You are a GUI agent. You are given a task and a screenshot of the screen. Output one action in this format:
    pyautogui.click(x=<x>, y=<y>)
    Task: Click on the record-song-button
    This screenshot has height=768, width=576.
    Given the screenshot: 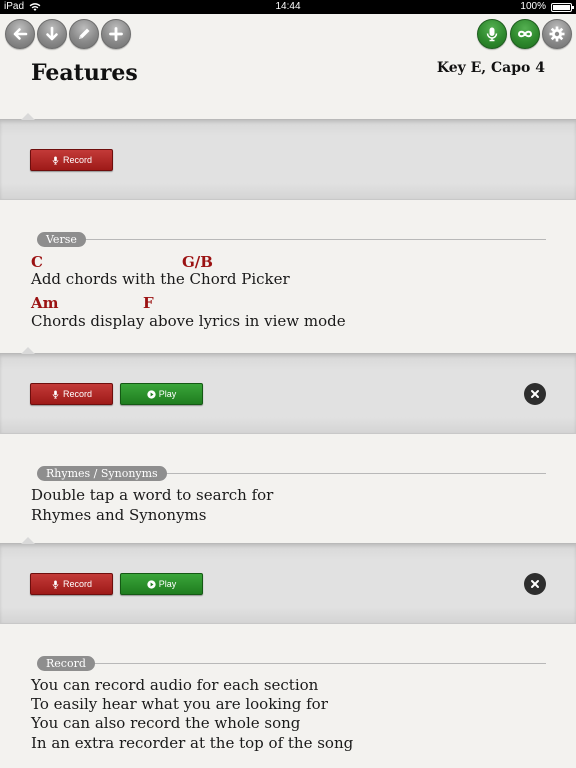 What is the action you would take?
    pyautogui.click(x=492, y=34)
    